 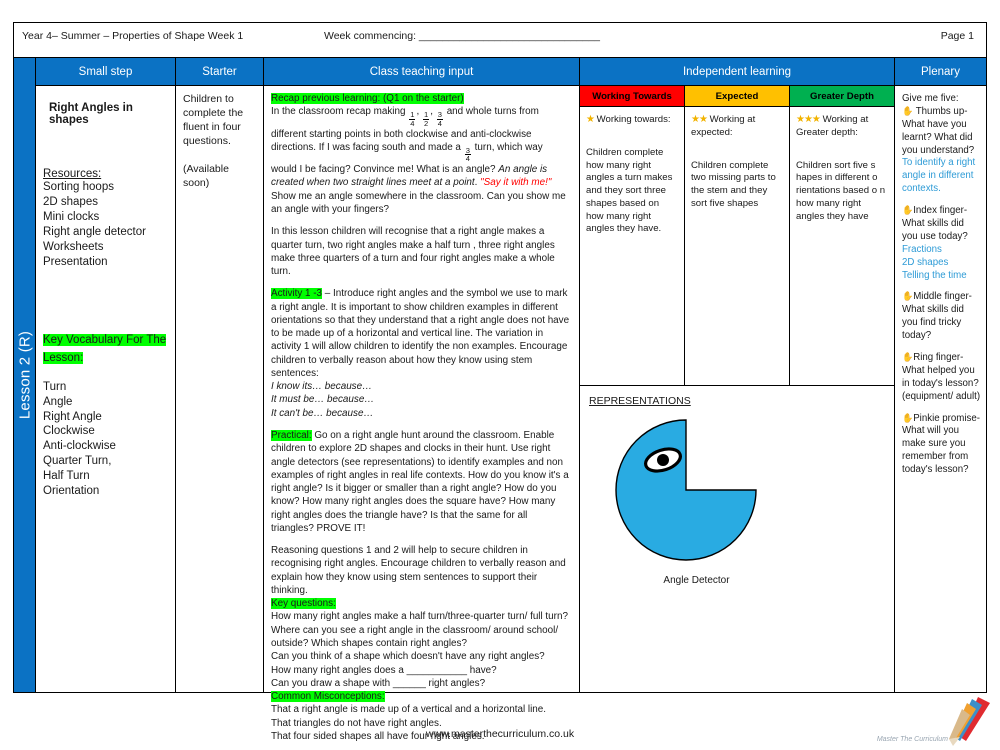 I want to click on list-item: Sorting hoops, so click(x=78, y=187).